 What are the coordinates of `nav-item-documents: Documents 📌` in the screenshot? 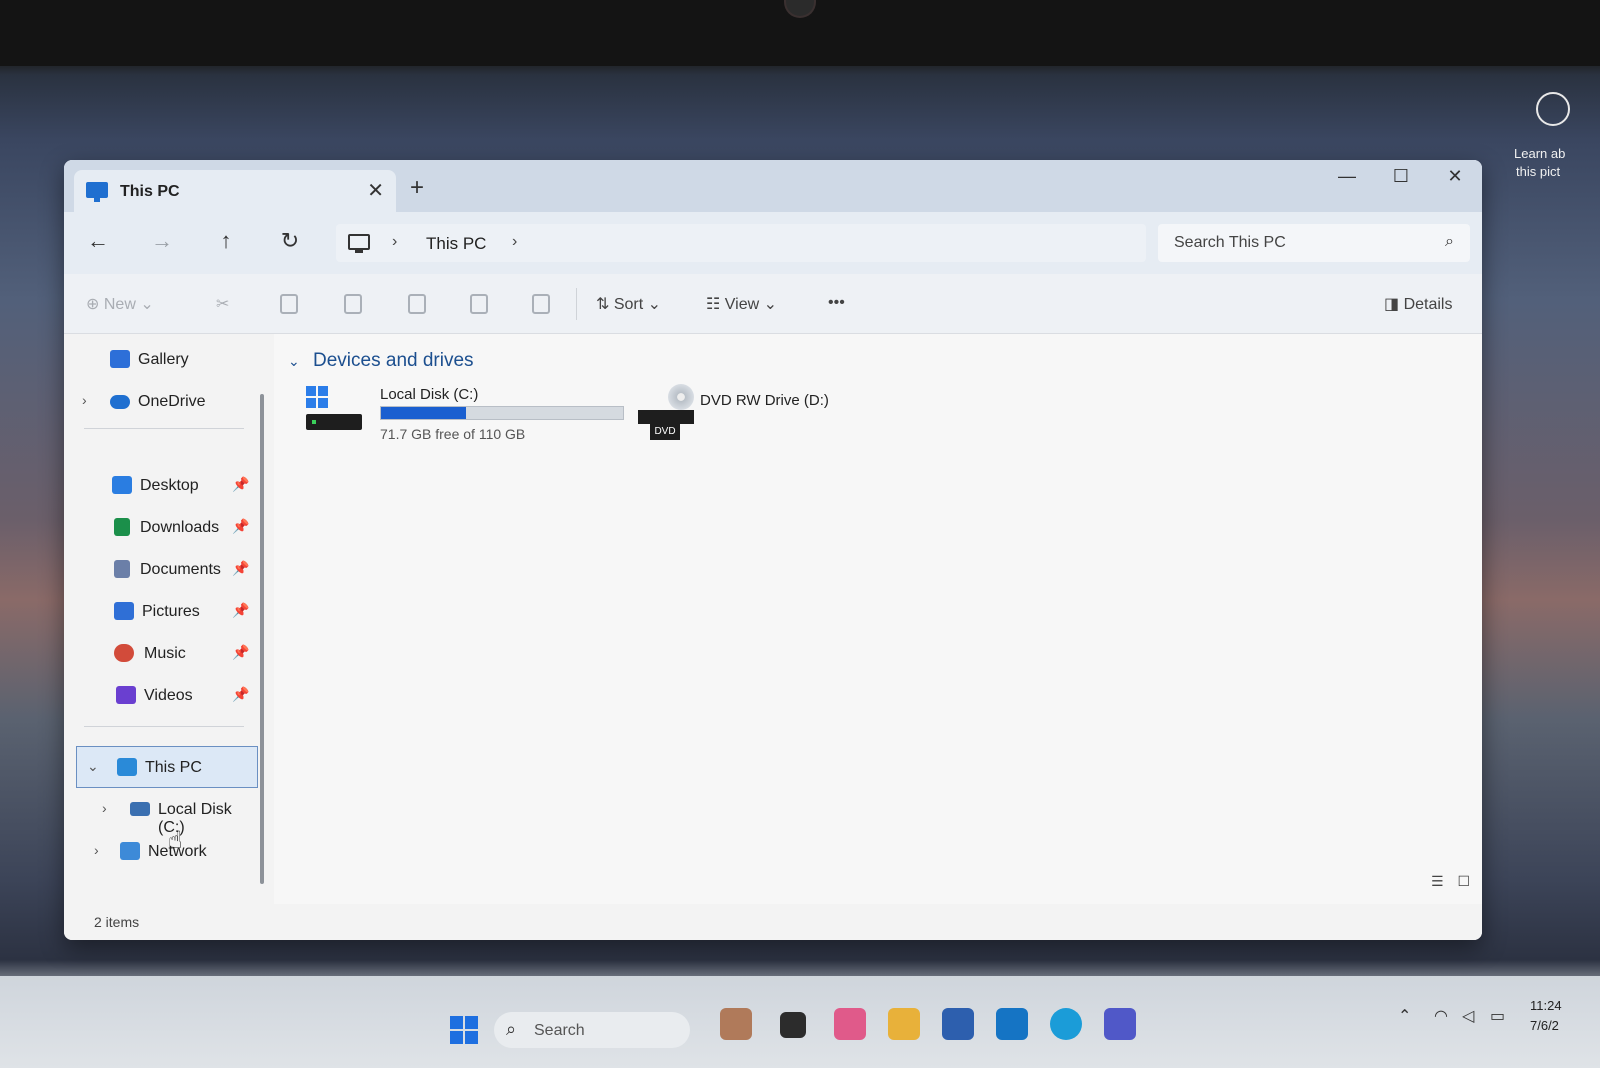 It's located at (162, 570).